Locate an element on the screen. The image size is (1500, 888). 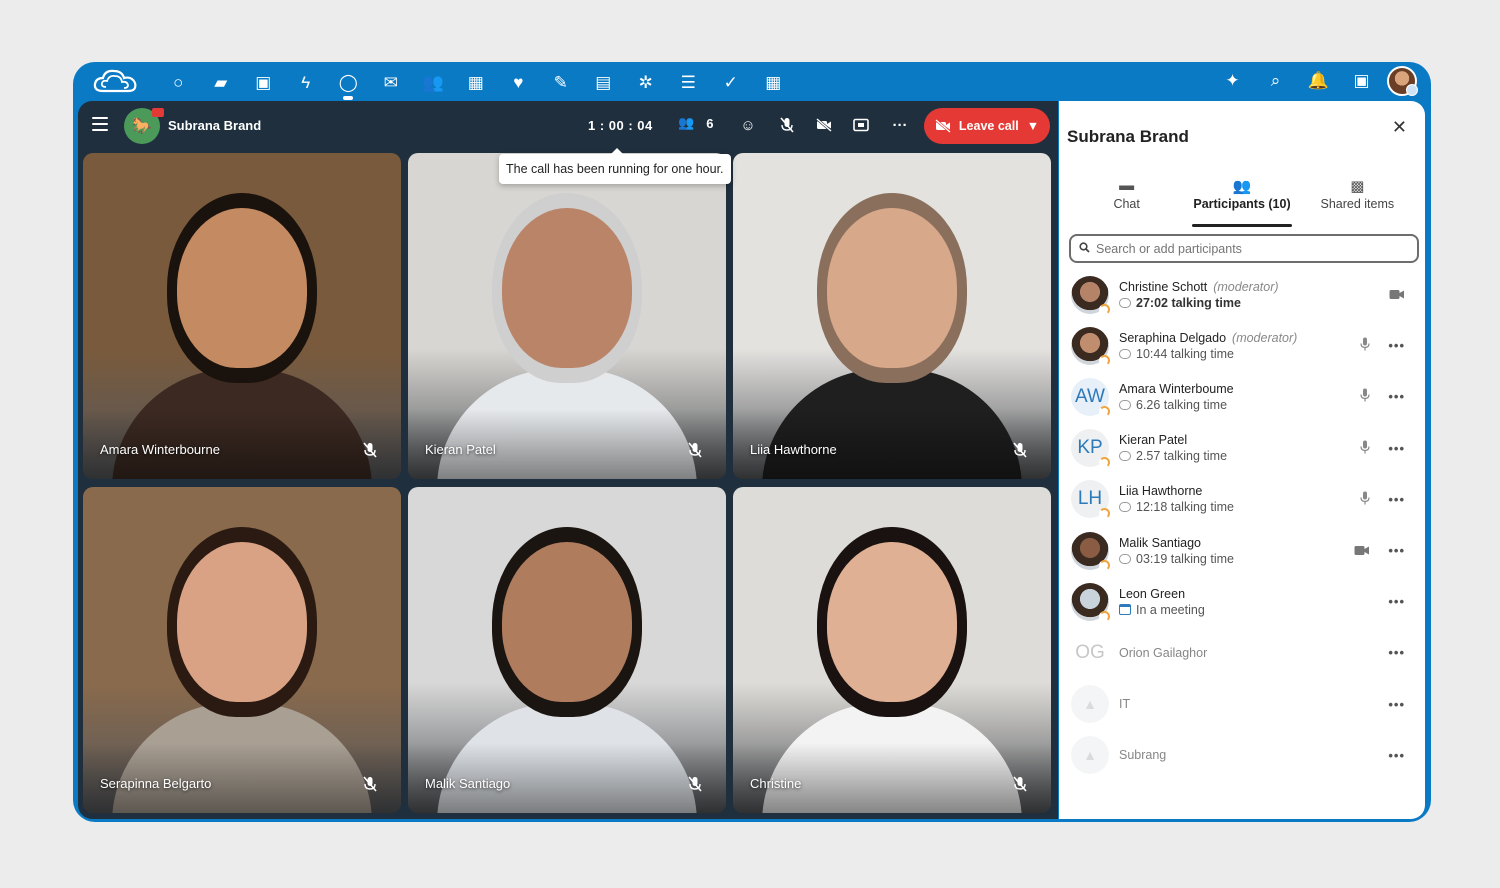
assistant-icon: ✦ is located at coordinates (1232, 81).